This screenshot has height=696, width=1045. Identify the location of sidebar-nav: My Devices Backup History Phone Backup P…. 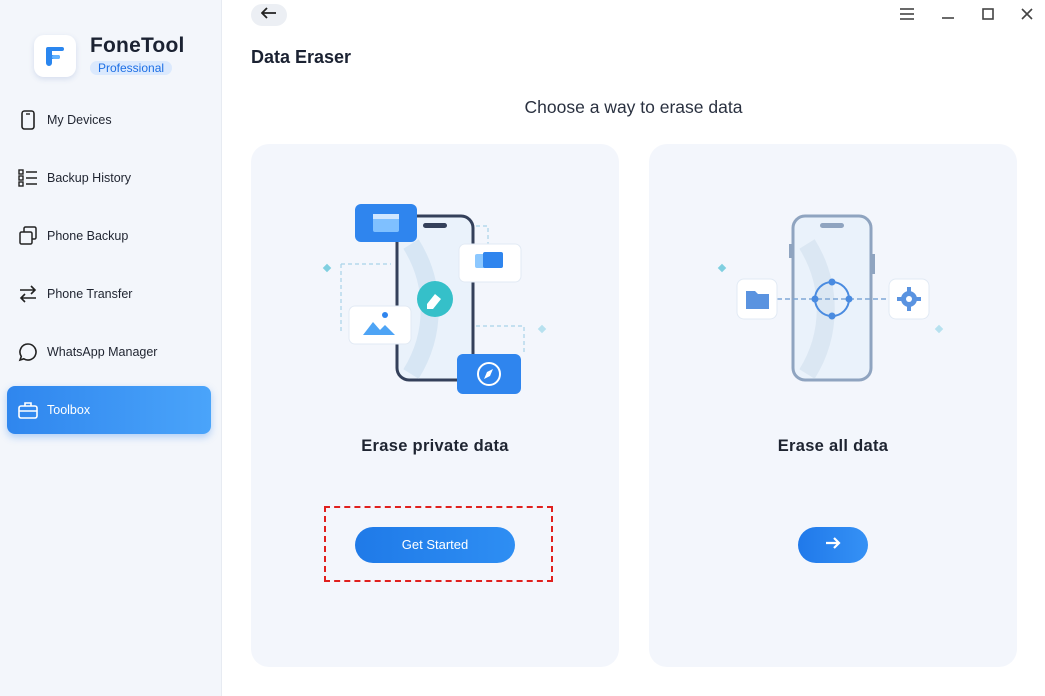
(109, 270).